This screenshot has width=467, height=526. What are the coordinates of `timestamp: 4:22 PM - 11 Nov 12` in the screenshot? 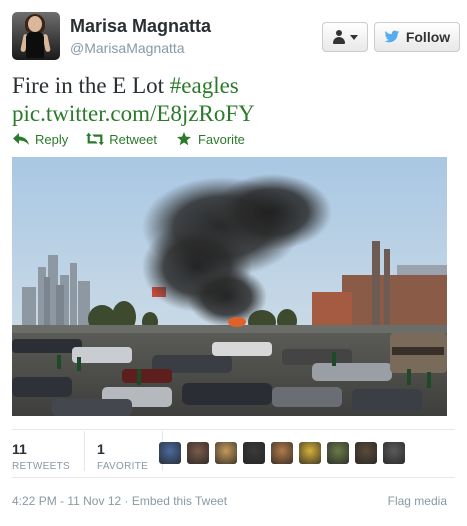 It's located at (66, 501).